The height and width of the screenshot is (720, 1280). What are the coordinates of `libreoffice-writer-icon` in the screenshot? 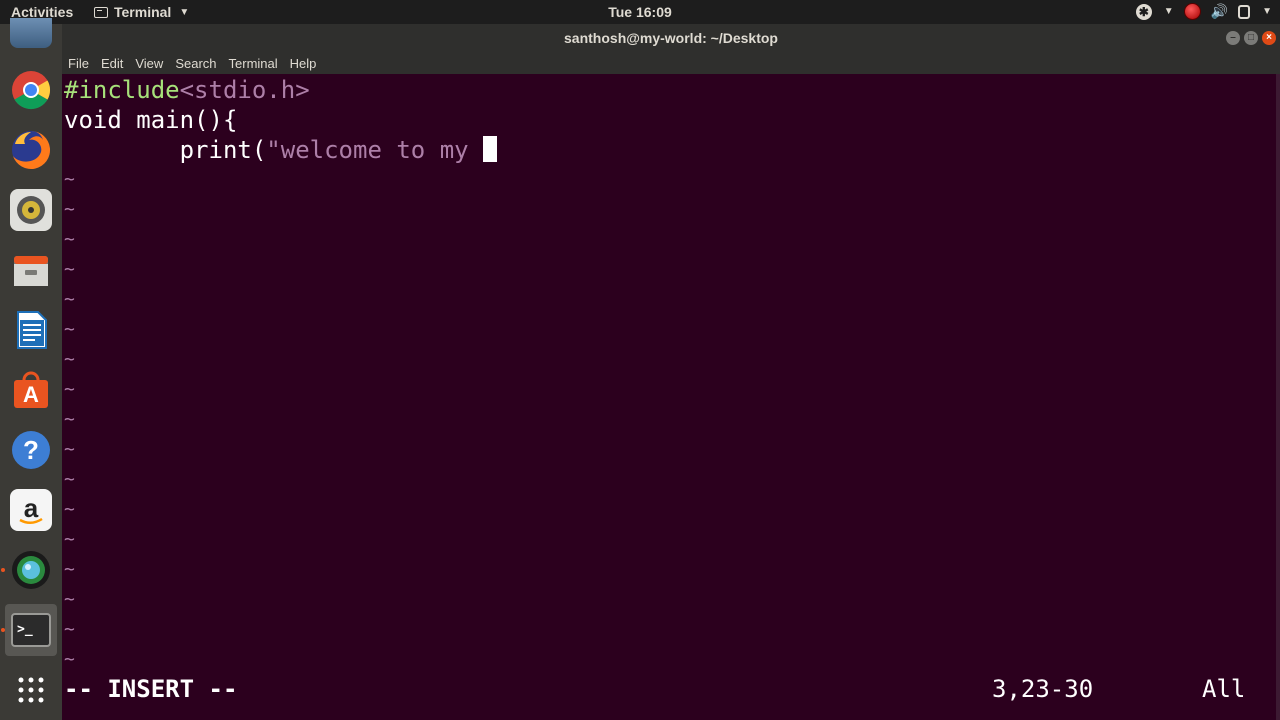 It's located at (31, 330).